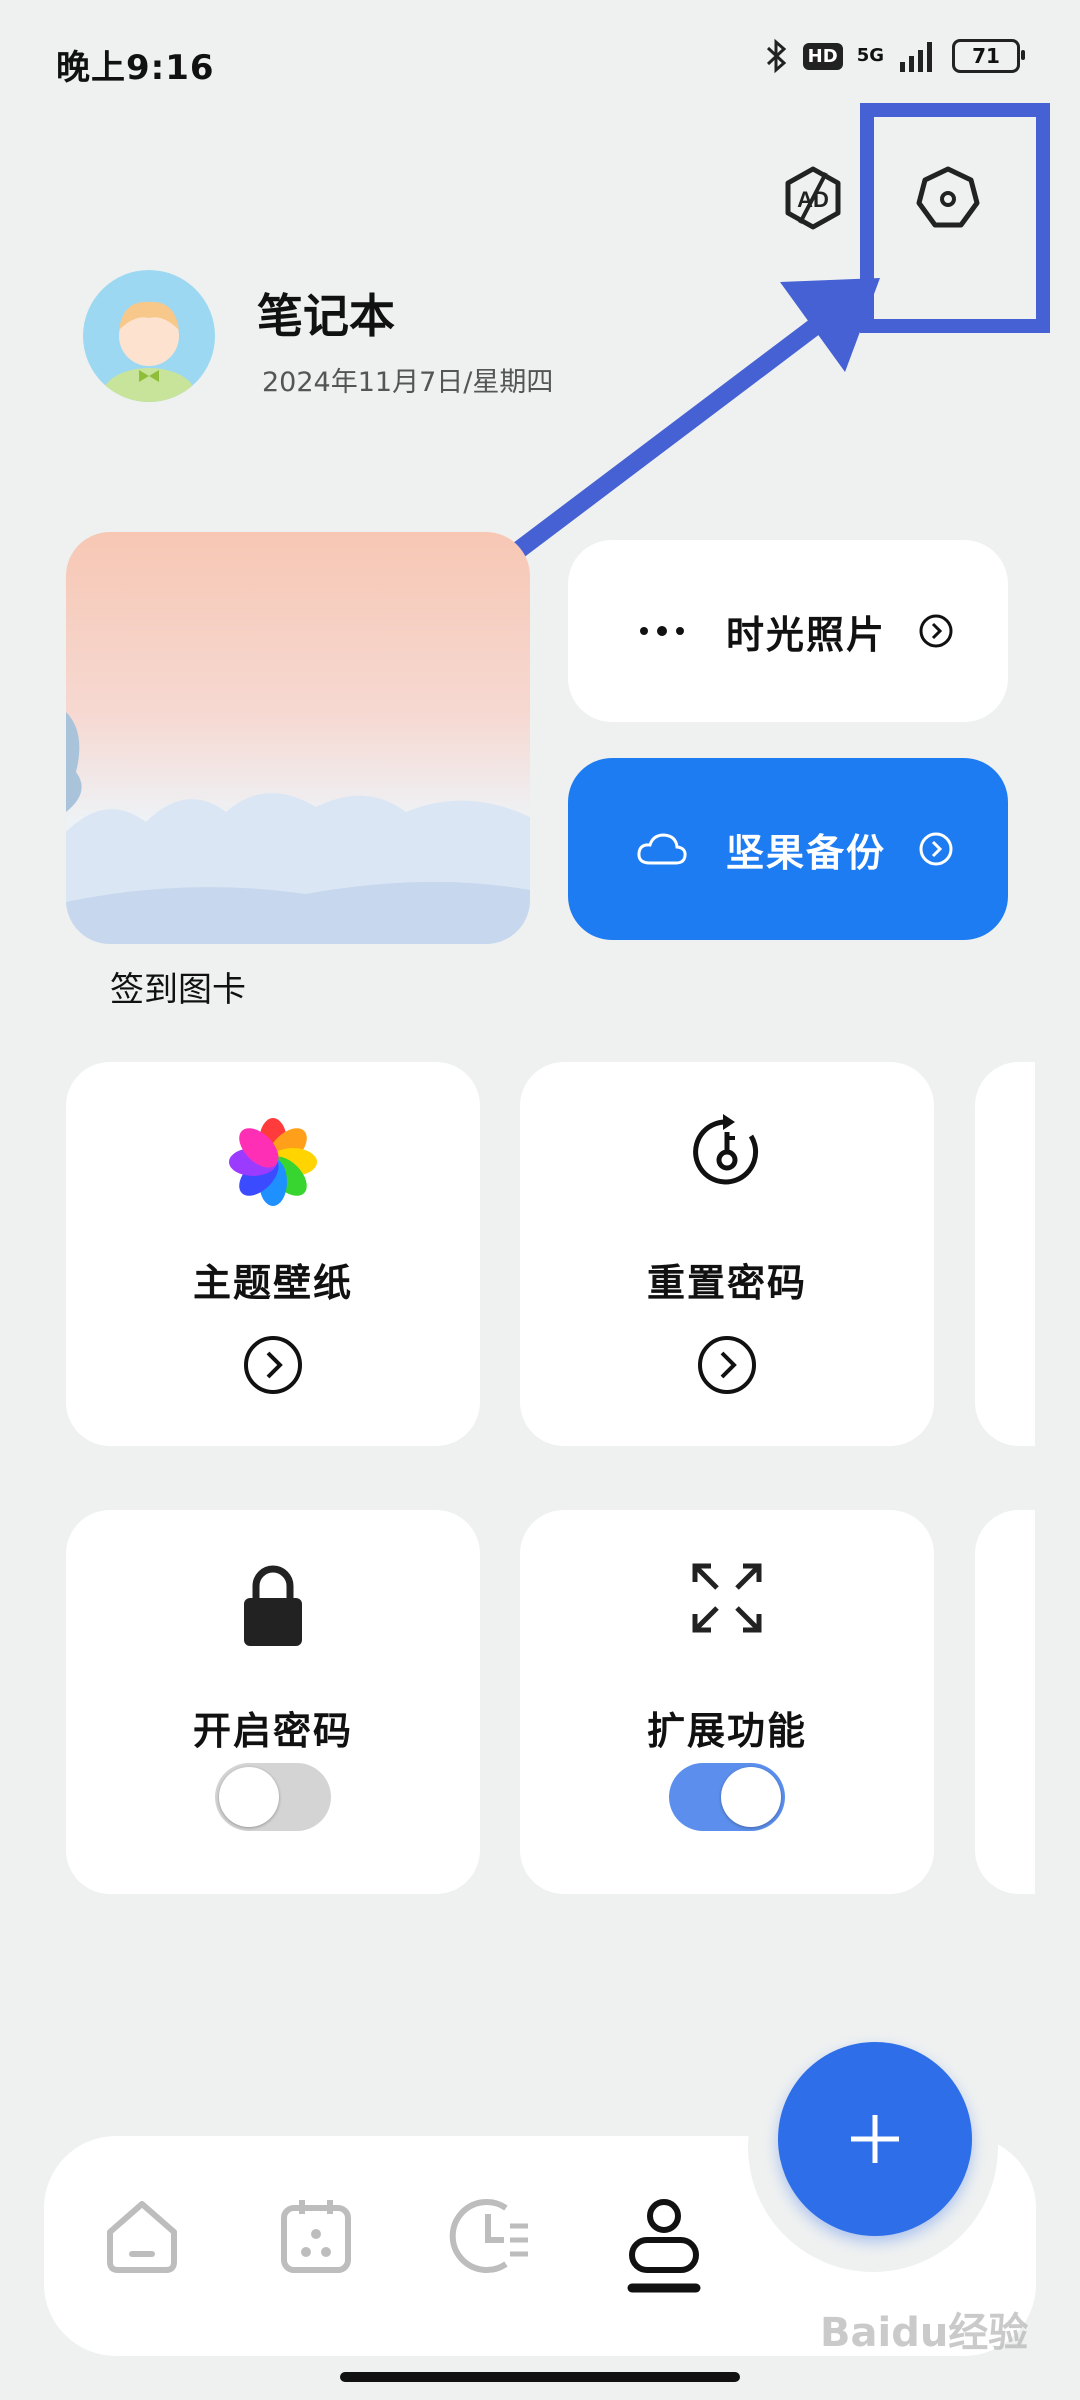  Describe the element at coordinates (726, 1731) in the screenshot. I see `extensions-label: 扩展功能` at that location.